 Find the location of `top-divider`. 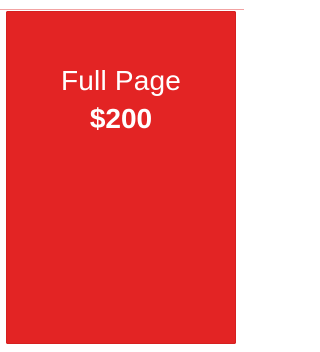

top-divider is located at coordinates (122, 9).